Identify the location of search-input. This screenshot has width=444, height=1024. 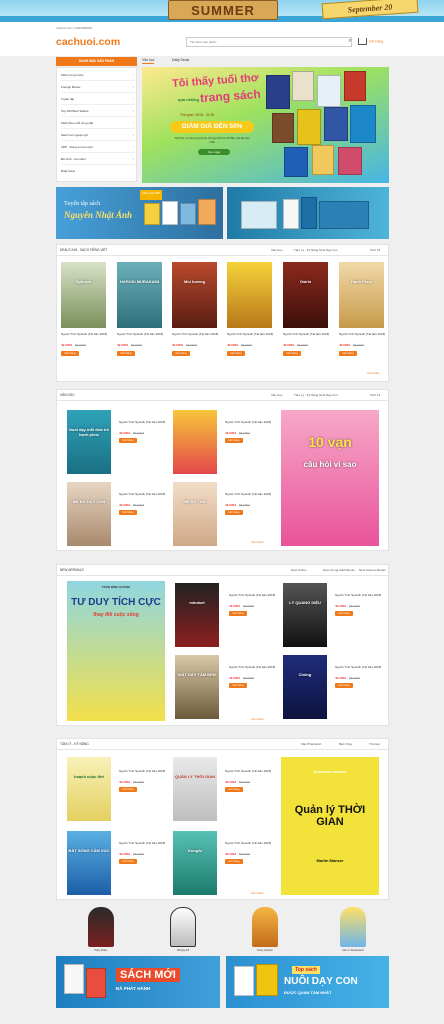
(269, 42).